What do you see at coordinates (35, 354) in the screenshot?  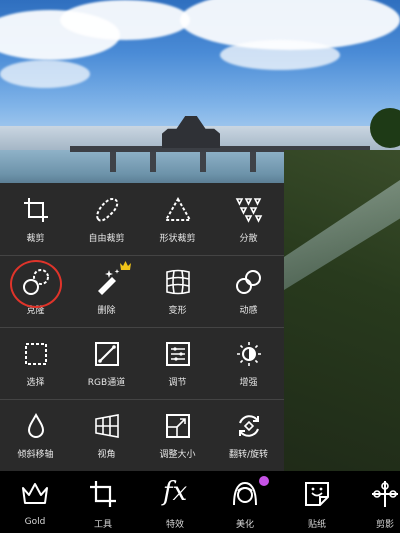 I see `select-icon` at bounding box center [35, 354].